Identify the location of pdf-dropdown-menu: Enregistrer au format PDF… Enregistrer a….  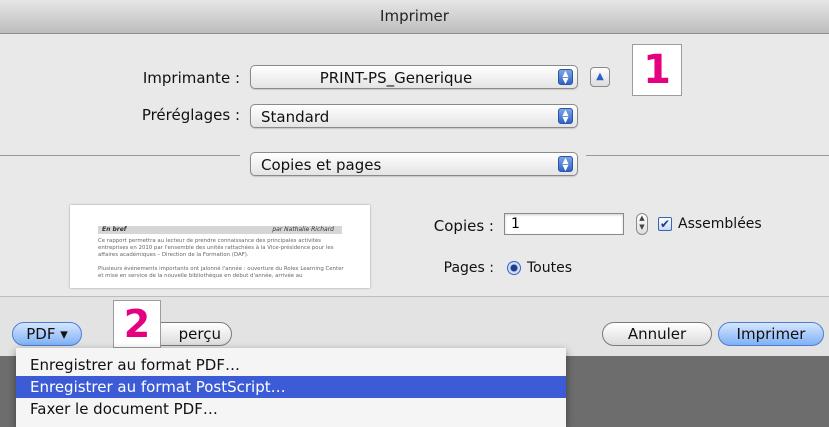
(291, 387).